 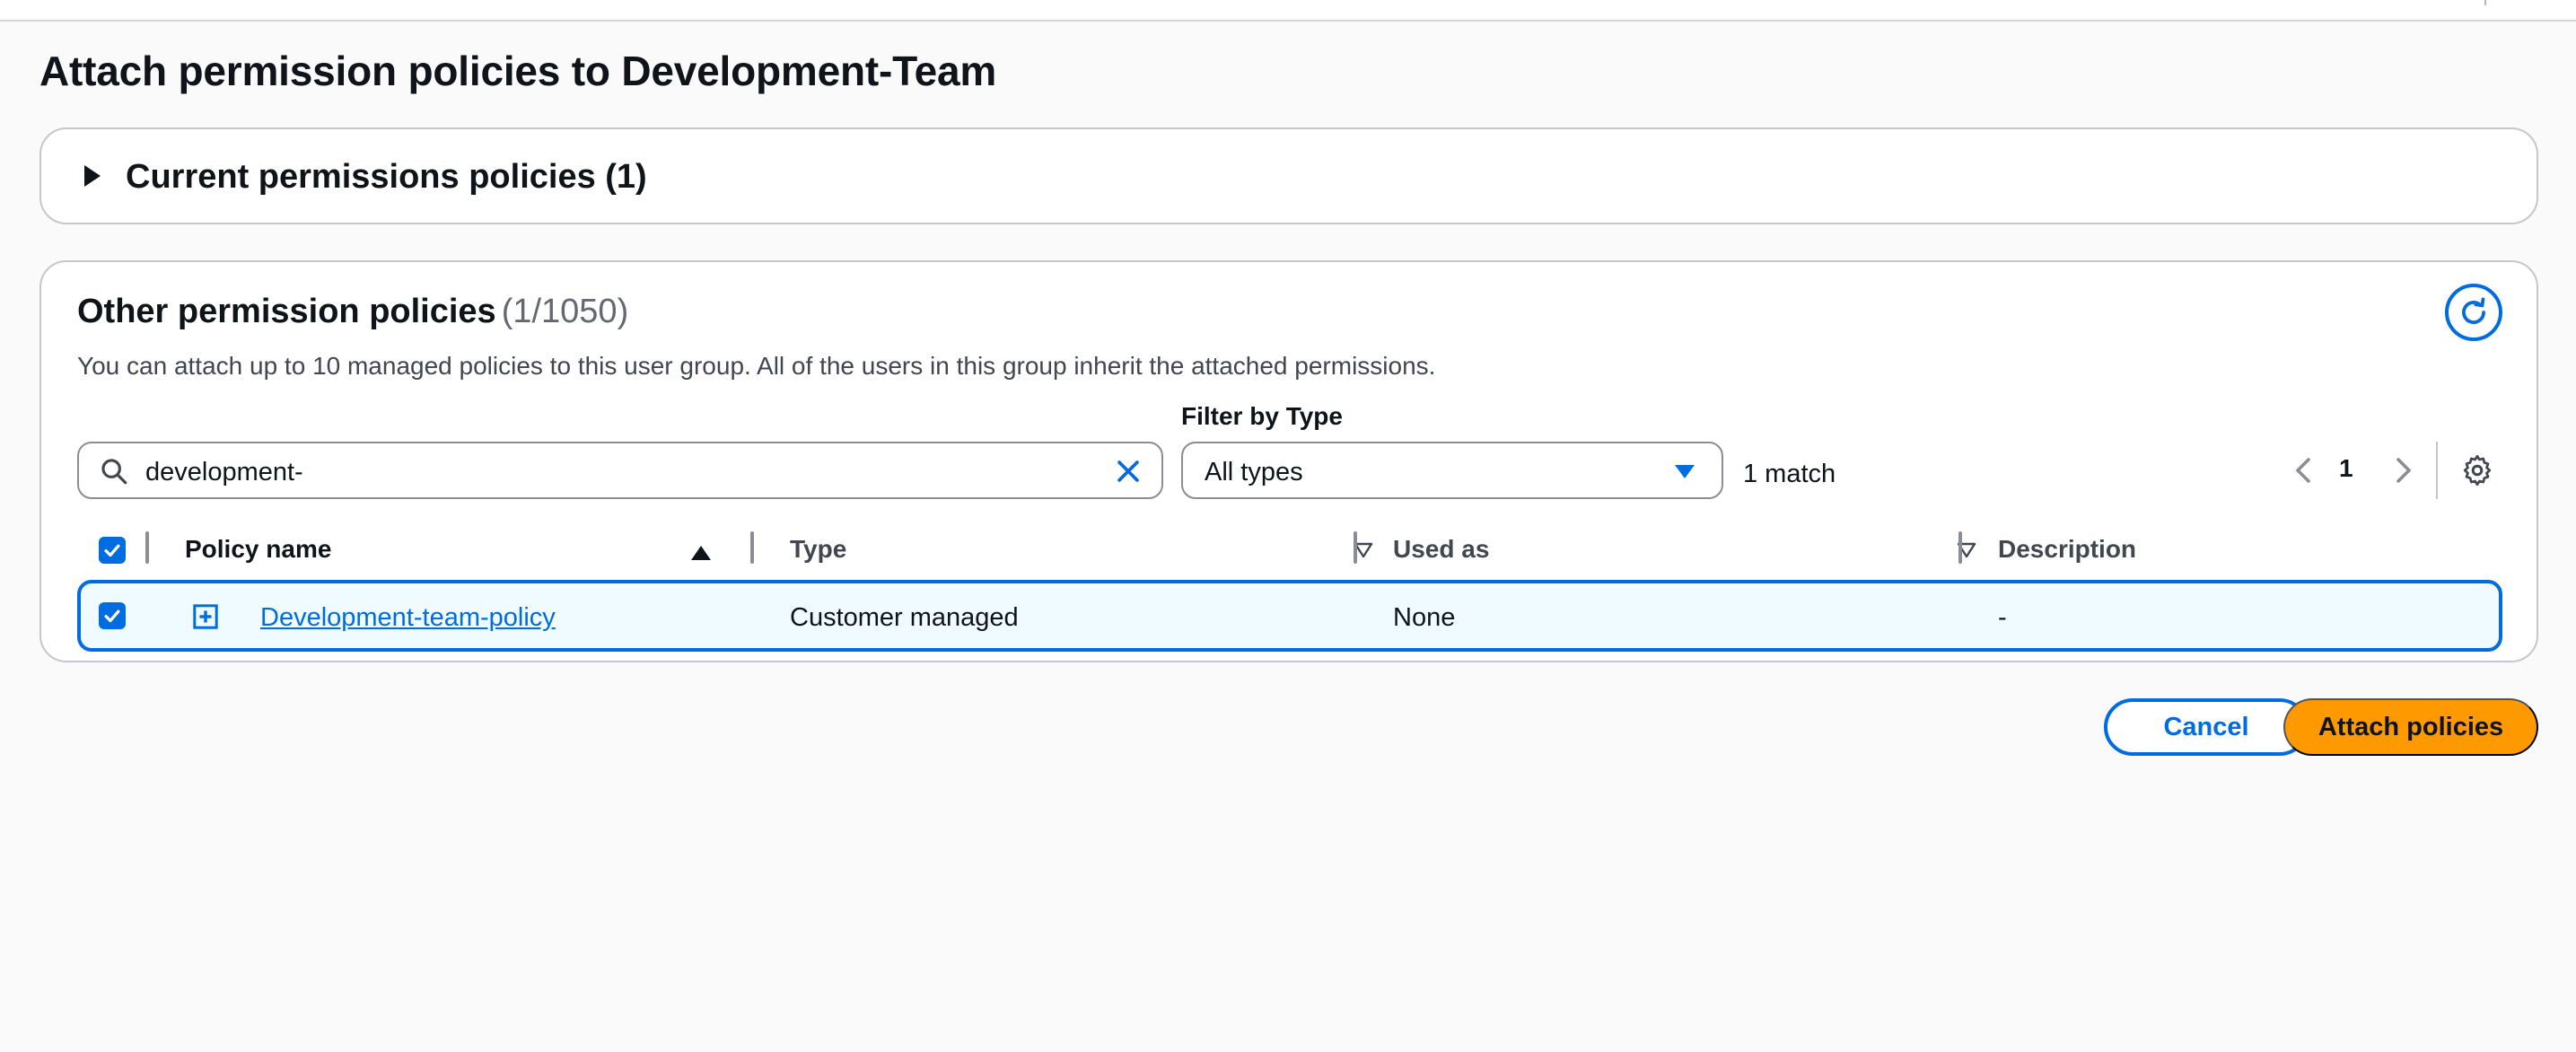 What do you see at coordinates (2485, 2) in the screenshot?
I see `top-bar-divider` at bounding box center [2485, 2].